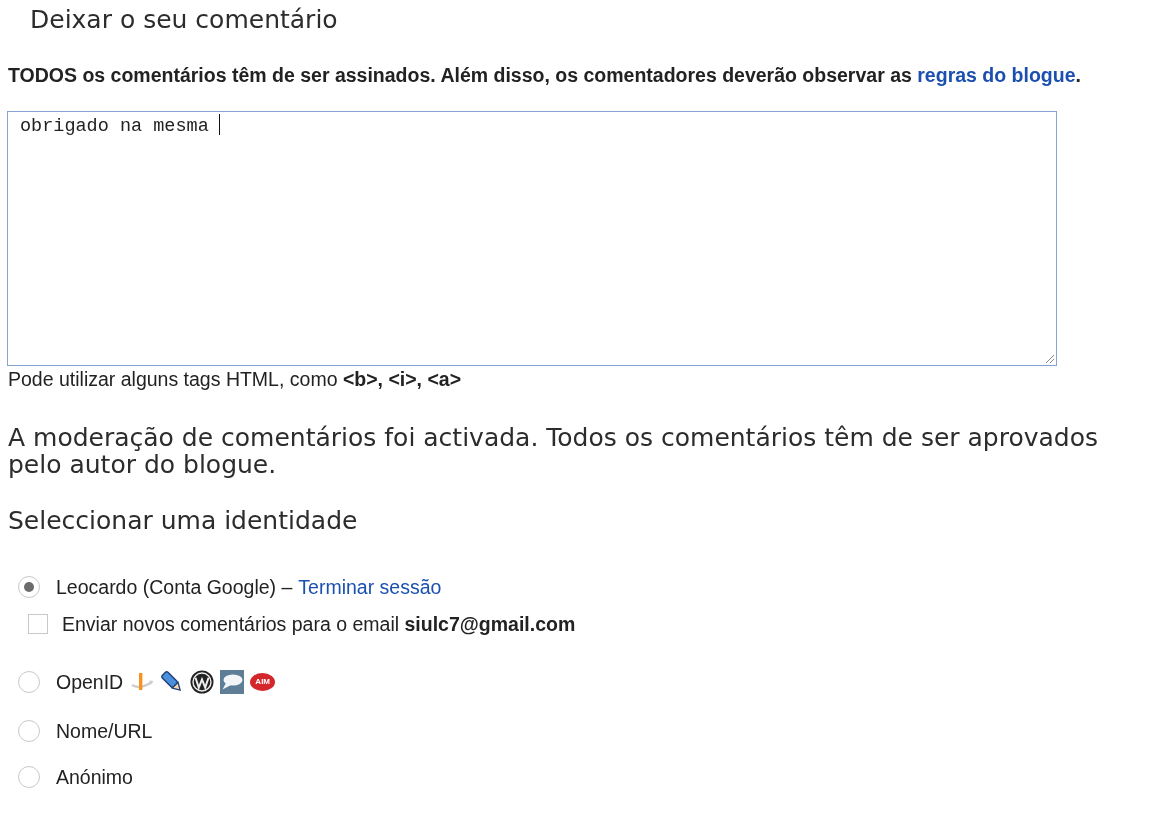  I want to click on form-title: Deixar o seu comentário, so click(184, 20).